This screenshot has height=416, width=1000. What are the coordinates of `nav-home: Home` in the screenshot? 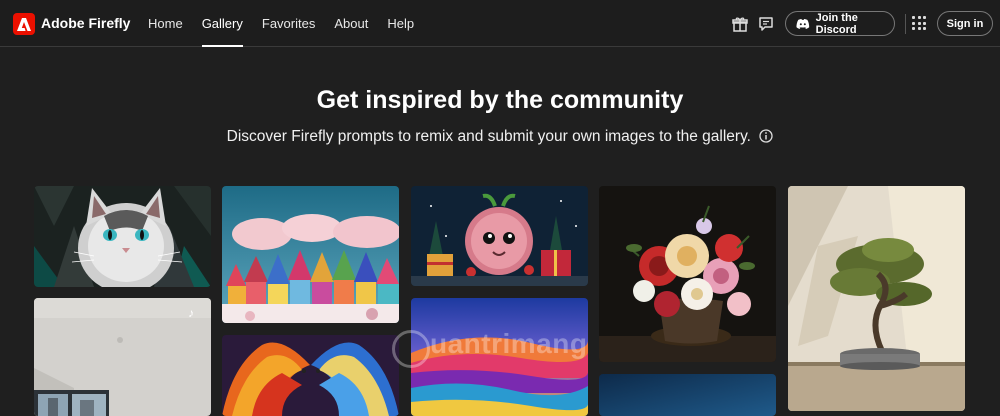 It's located at (165, 23).